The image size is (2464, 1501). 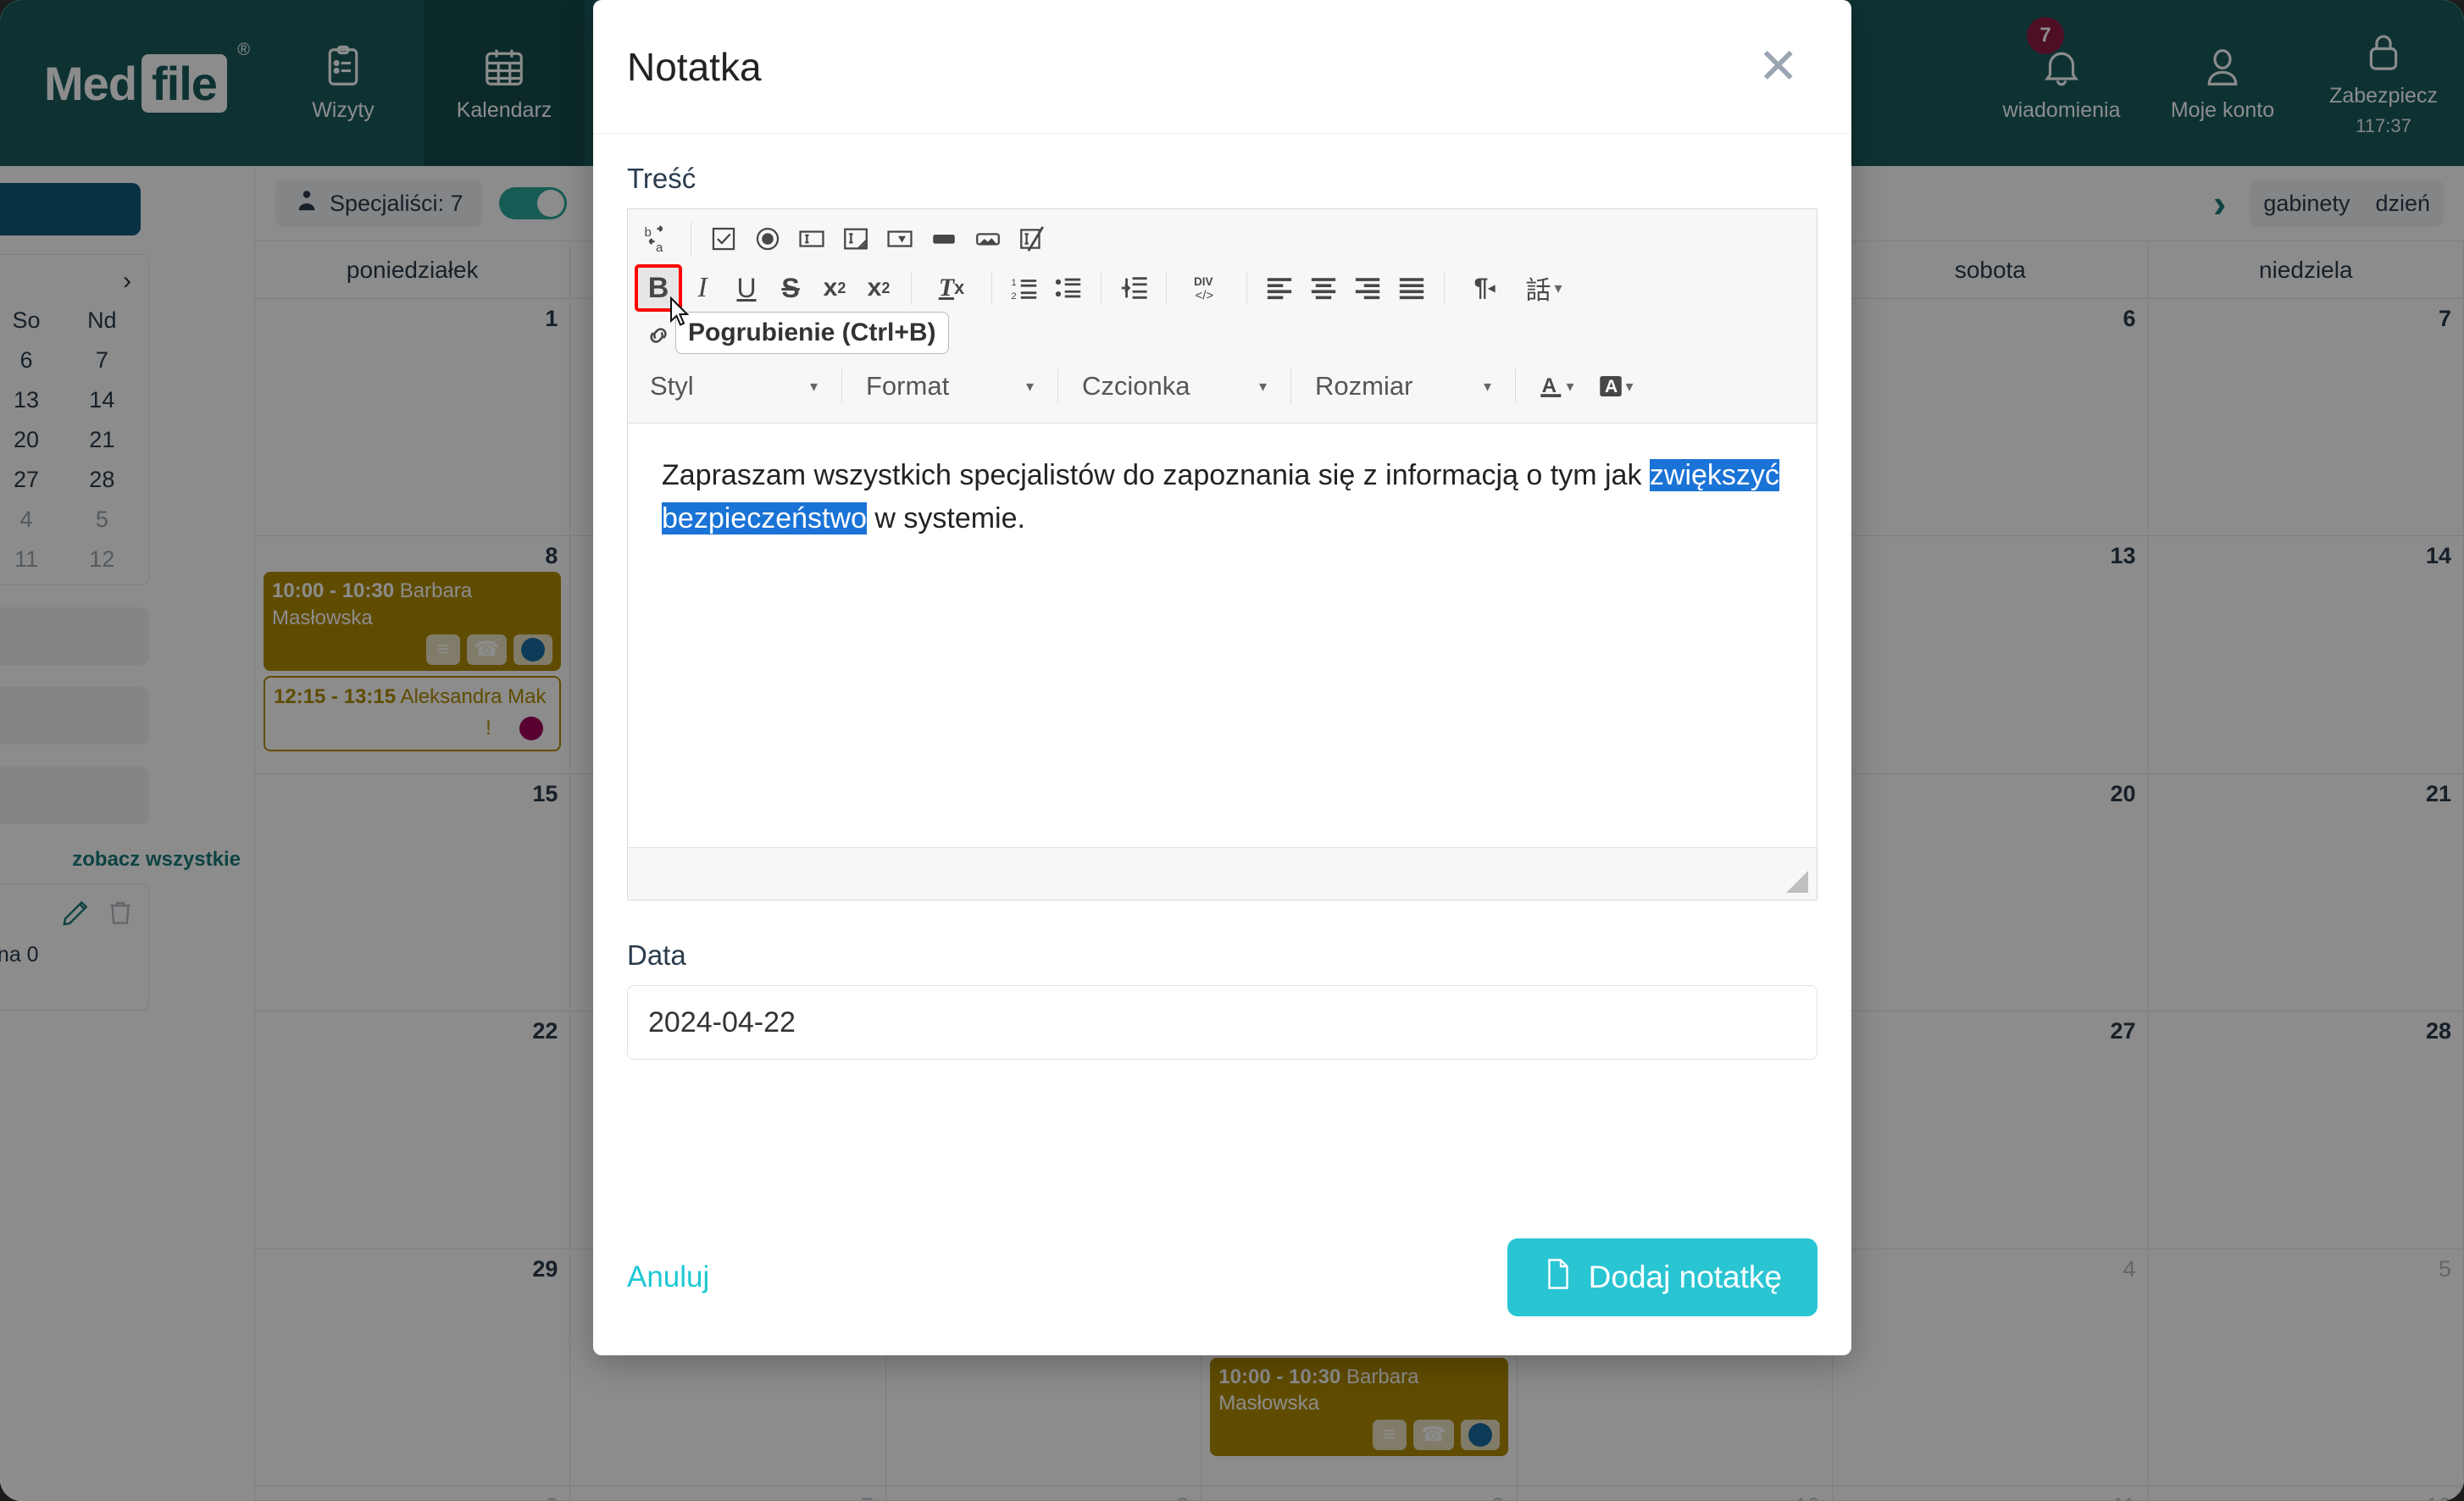 What do you see at coordinates (1364, 386) in the screenshot?
I see `size-dropdown-label: Rozmiar` at bounding box center [1364, 386].